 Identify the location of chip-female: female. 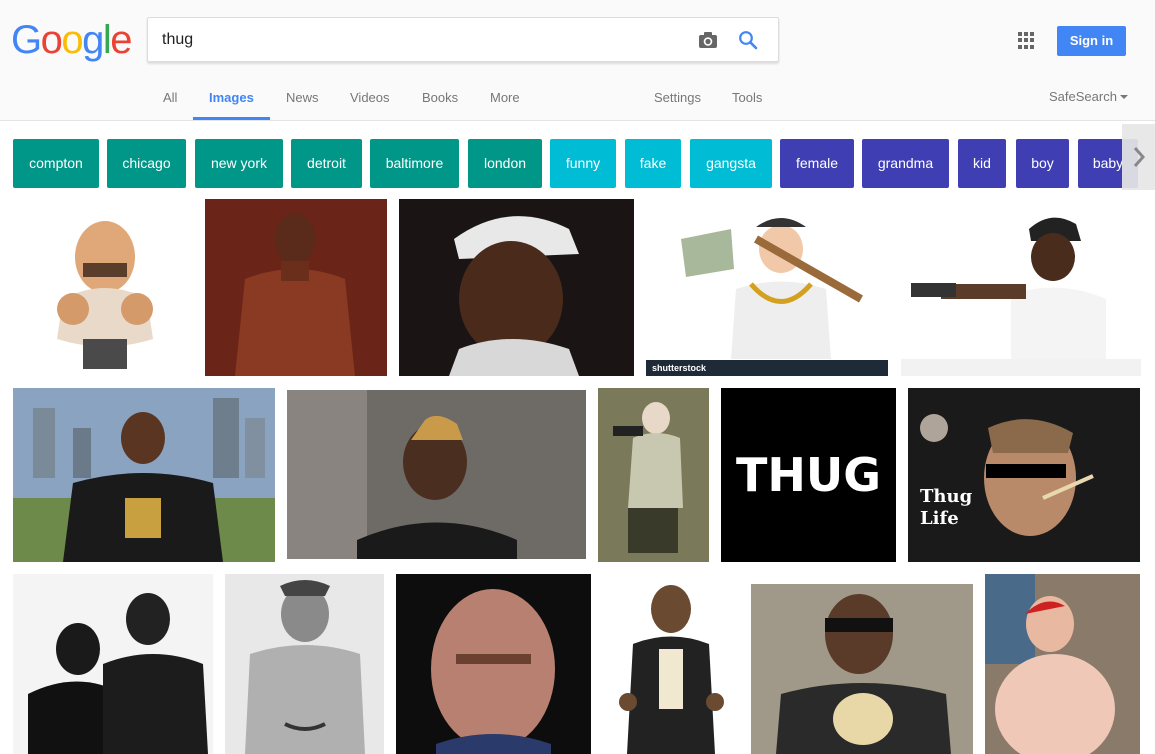
(817, 163).